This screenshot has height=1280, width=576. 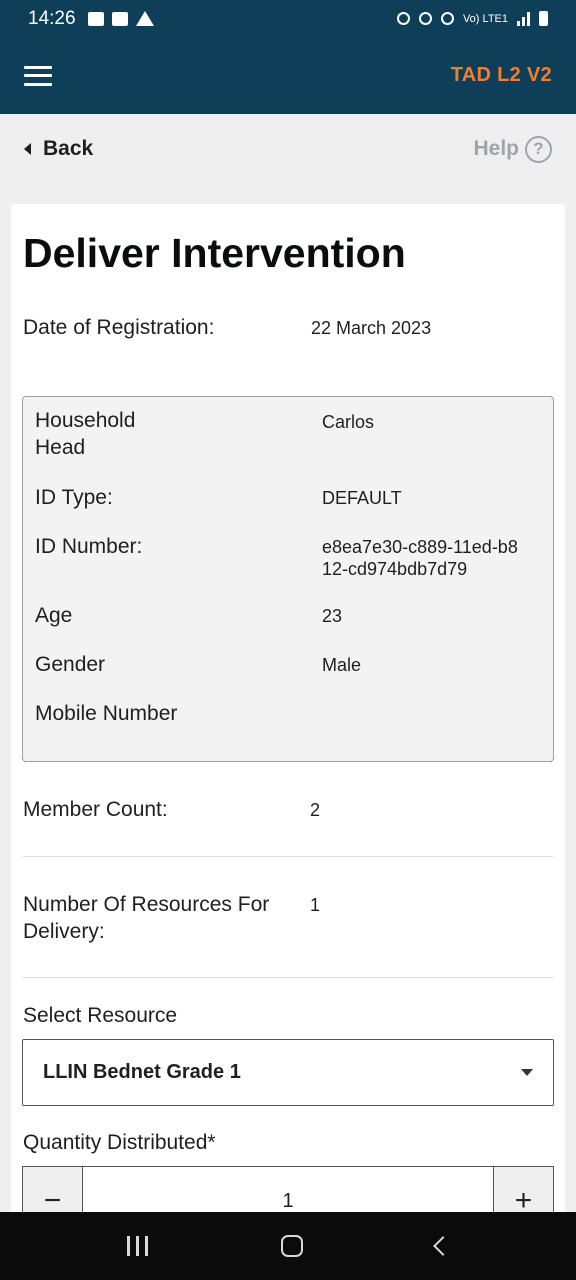 What do you see at coordinates (74, 497) in the screenshot?
I see `id-type-label: ID Type:` at bounding box center [74, 497].